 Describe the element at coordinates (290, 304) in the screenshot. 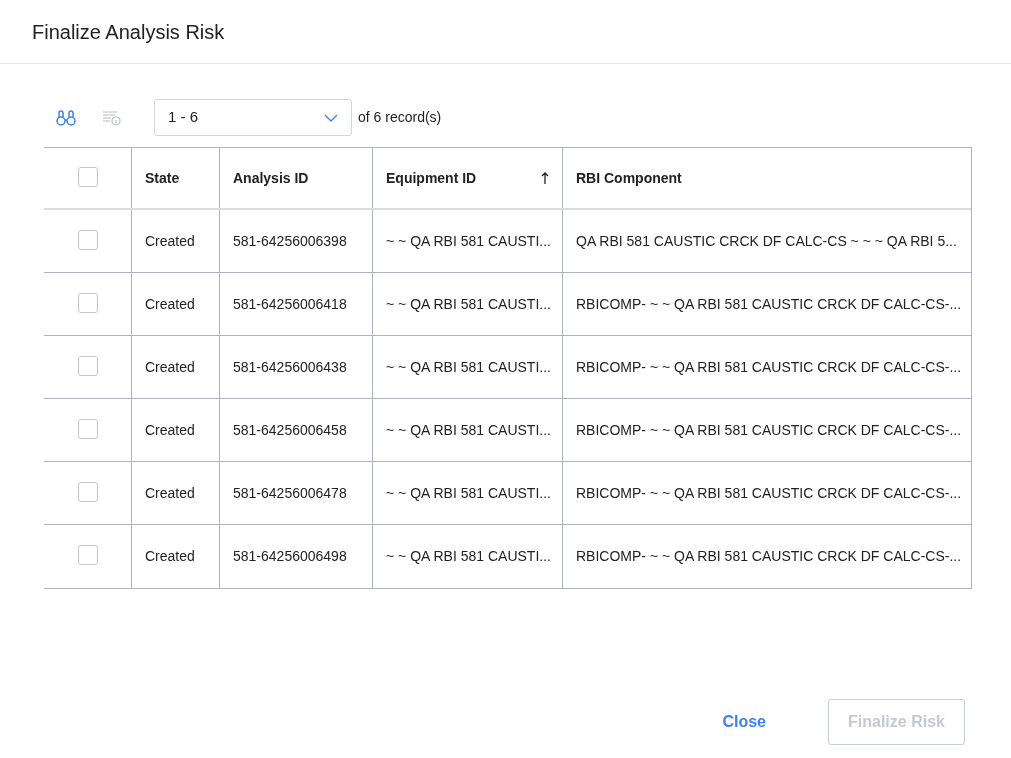

I see `table-cell-text: 581-64256006418` at that location.